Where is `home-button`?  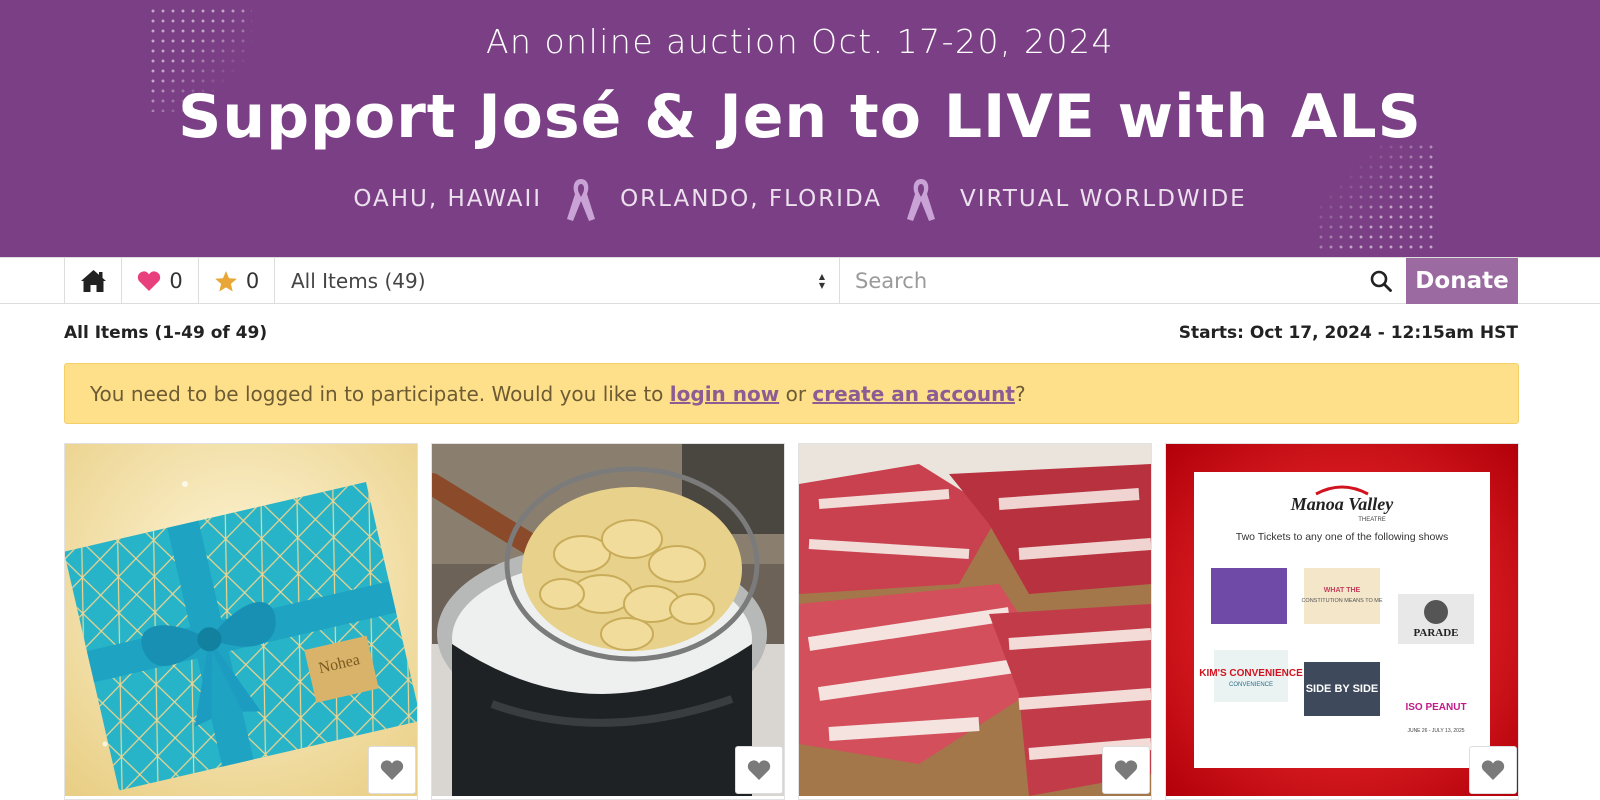 home-button is located at coordinates (92, 281).